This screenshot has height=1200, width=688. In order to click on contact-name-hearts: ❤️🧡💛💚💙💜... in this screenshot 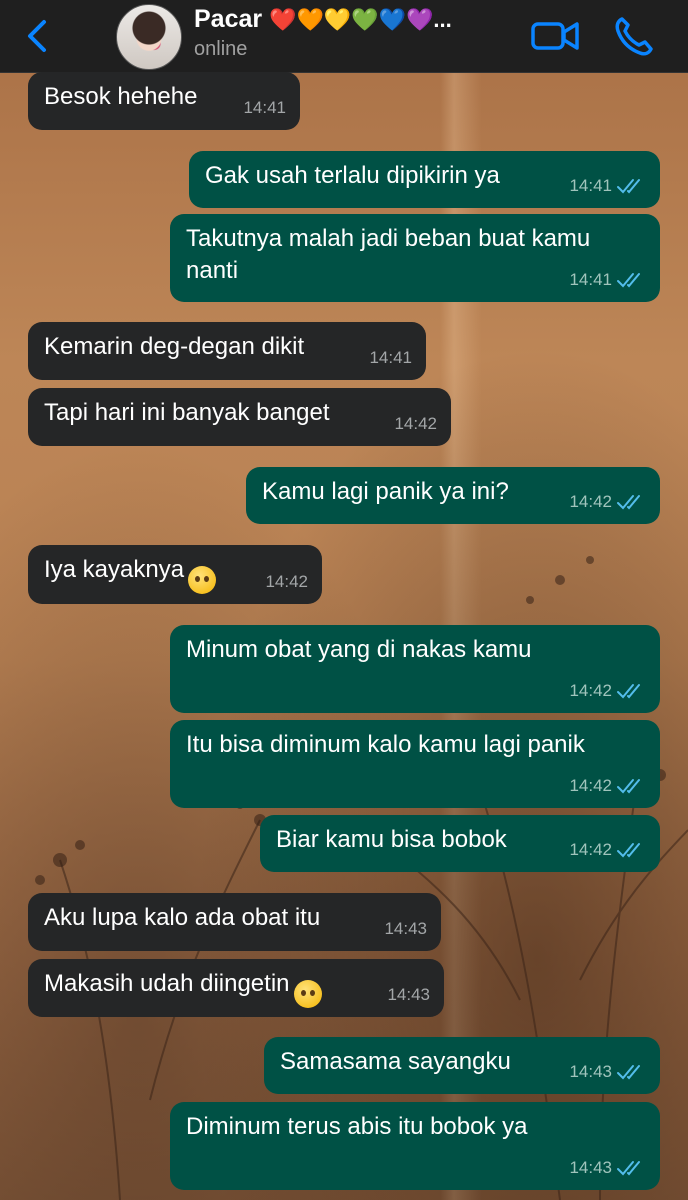, I will do `click(360, 19)`.